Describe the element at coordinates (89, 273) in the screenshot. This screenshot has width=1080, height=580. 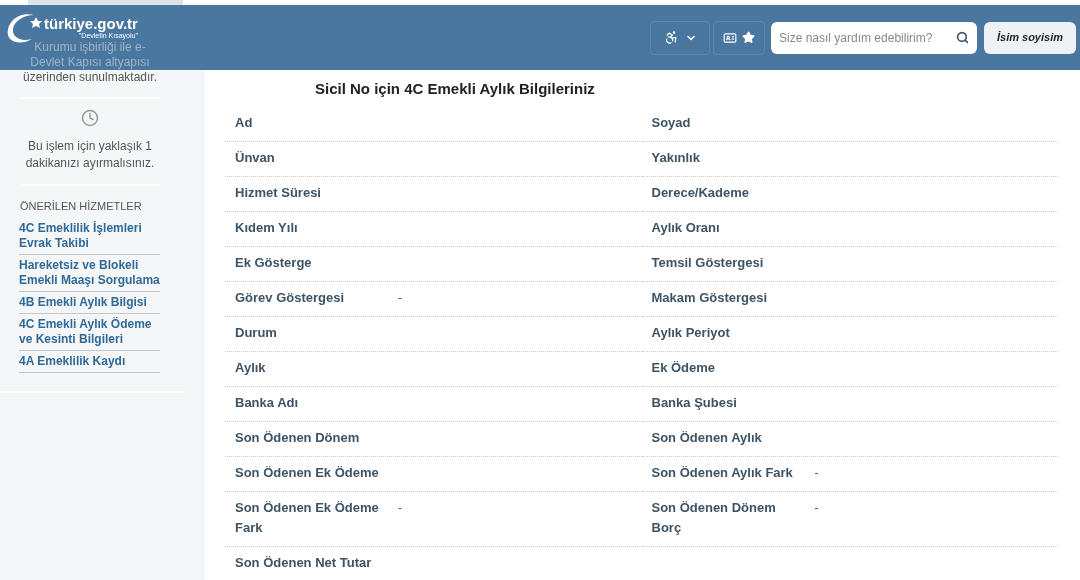
I see `service-link: Hareketsiz ve Blokeli Emekli Maaşı Sorgulama` at that location.